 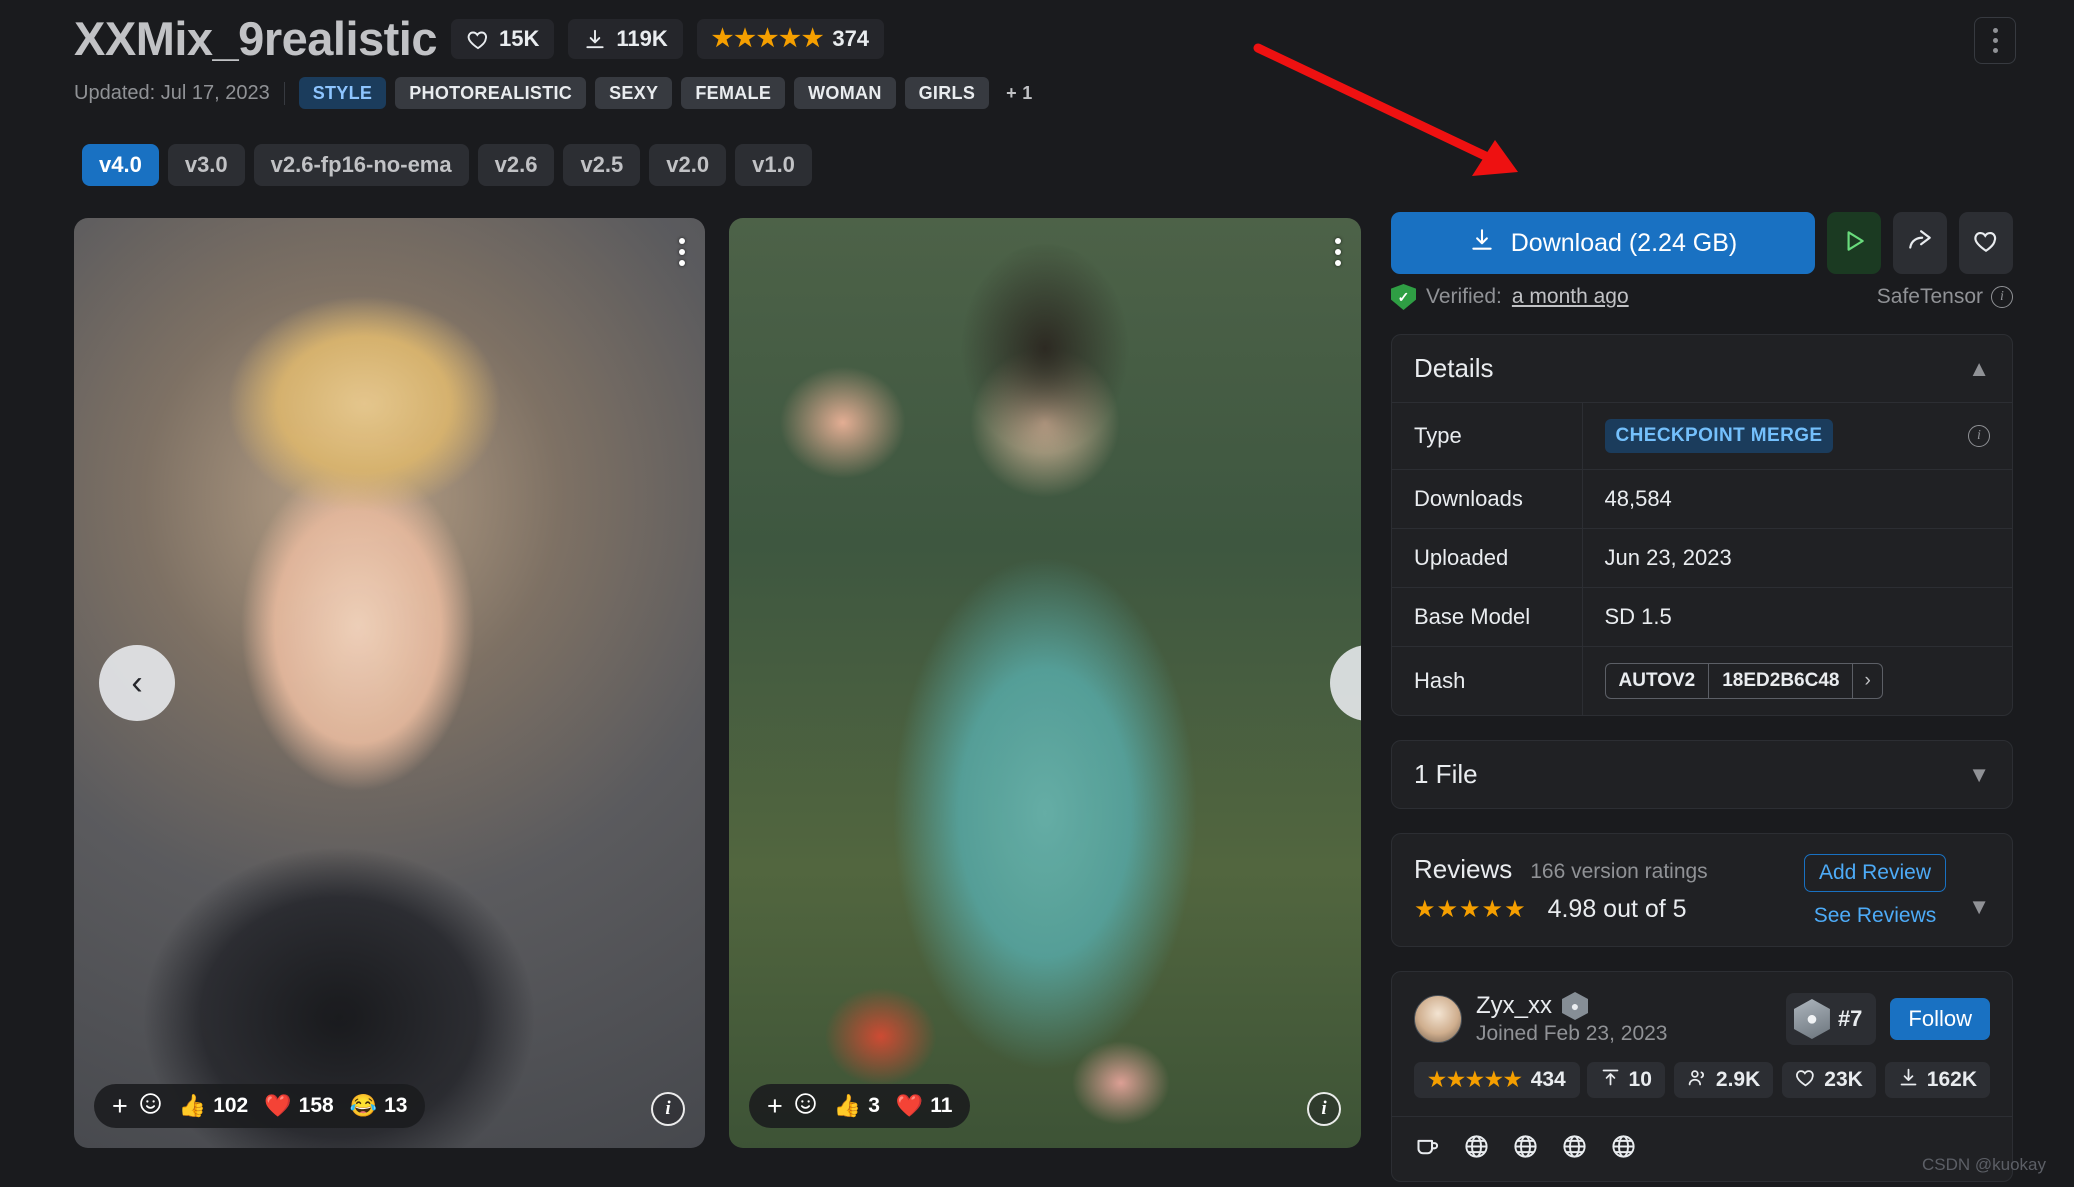 I want to click on version-button-v2-6: v2.6, so click(x=516, y=165).